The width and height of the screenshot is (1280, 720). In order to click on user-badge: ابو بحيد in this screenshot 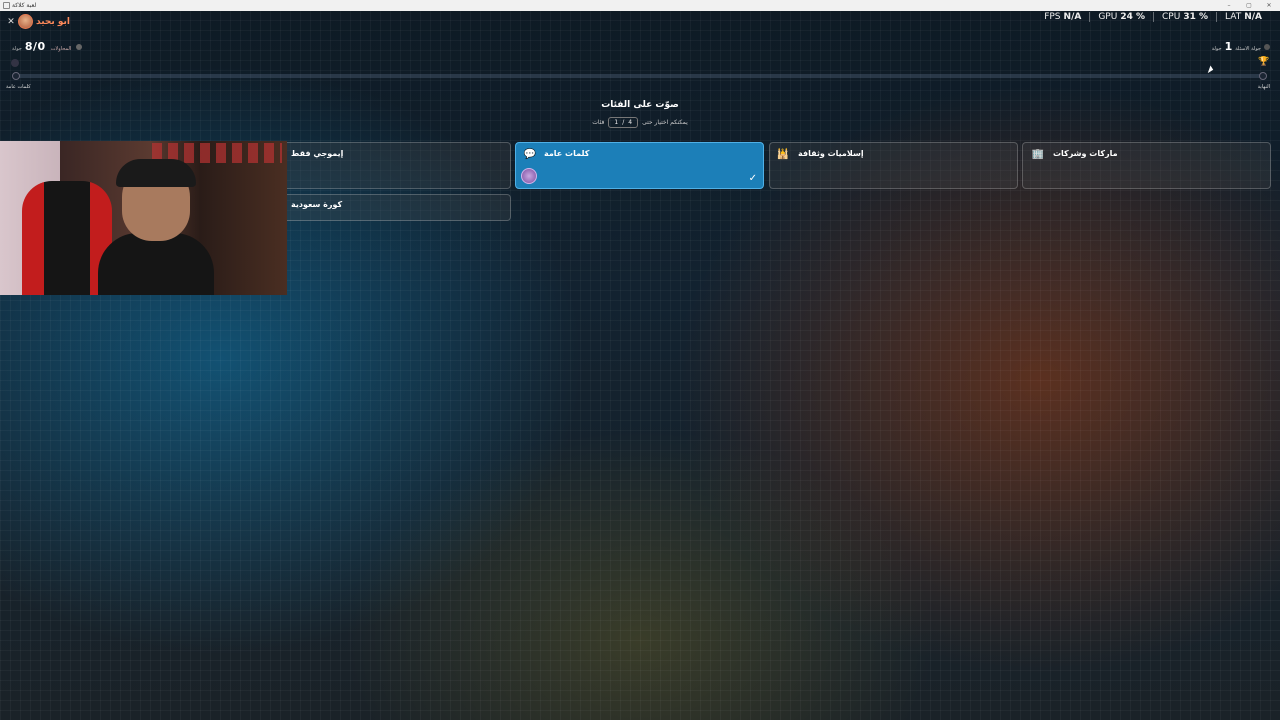, I will do `click(44, 21)`.